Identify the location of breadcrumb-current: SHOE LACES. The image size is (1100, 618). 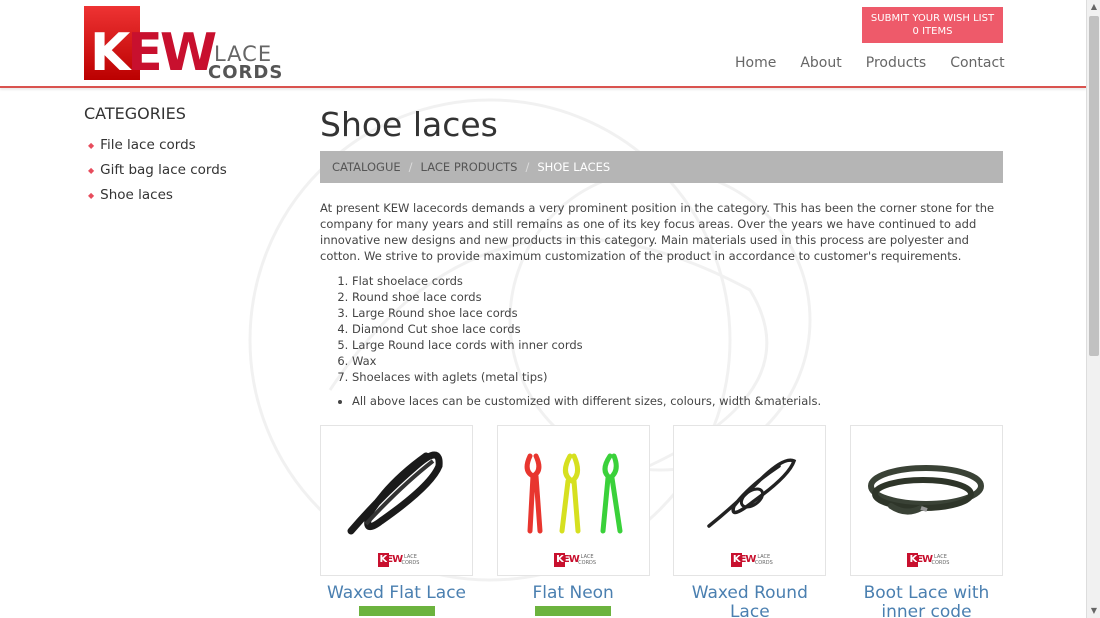
(574, 167).